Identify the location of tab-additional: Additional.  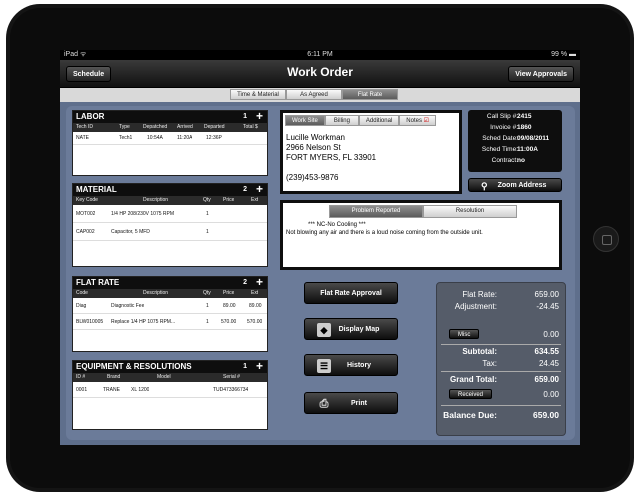
(379, 120).